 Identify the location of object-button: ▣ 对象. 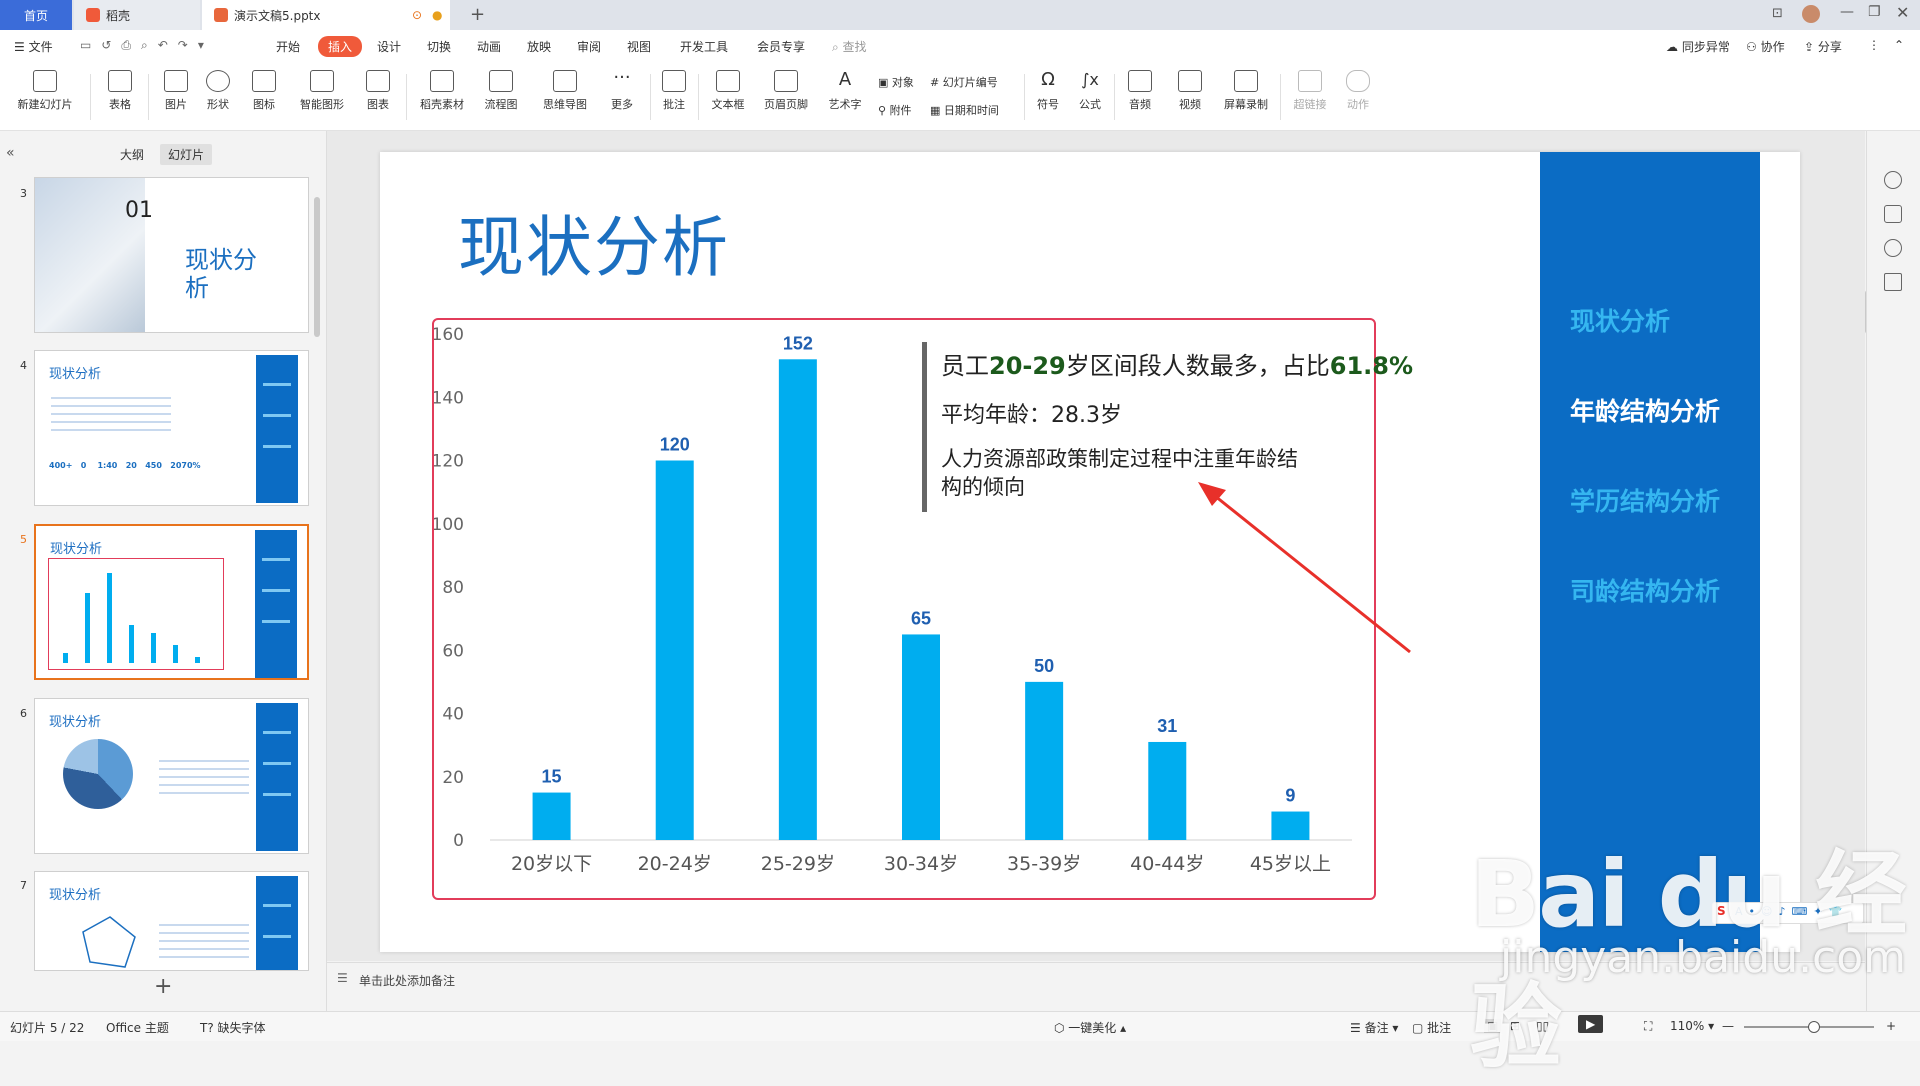
(896, 82).